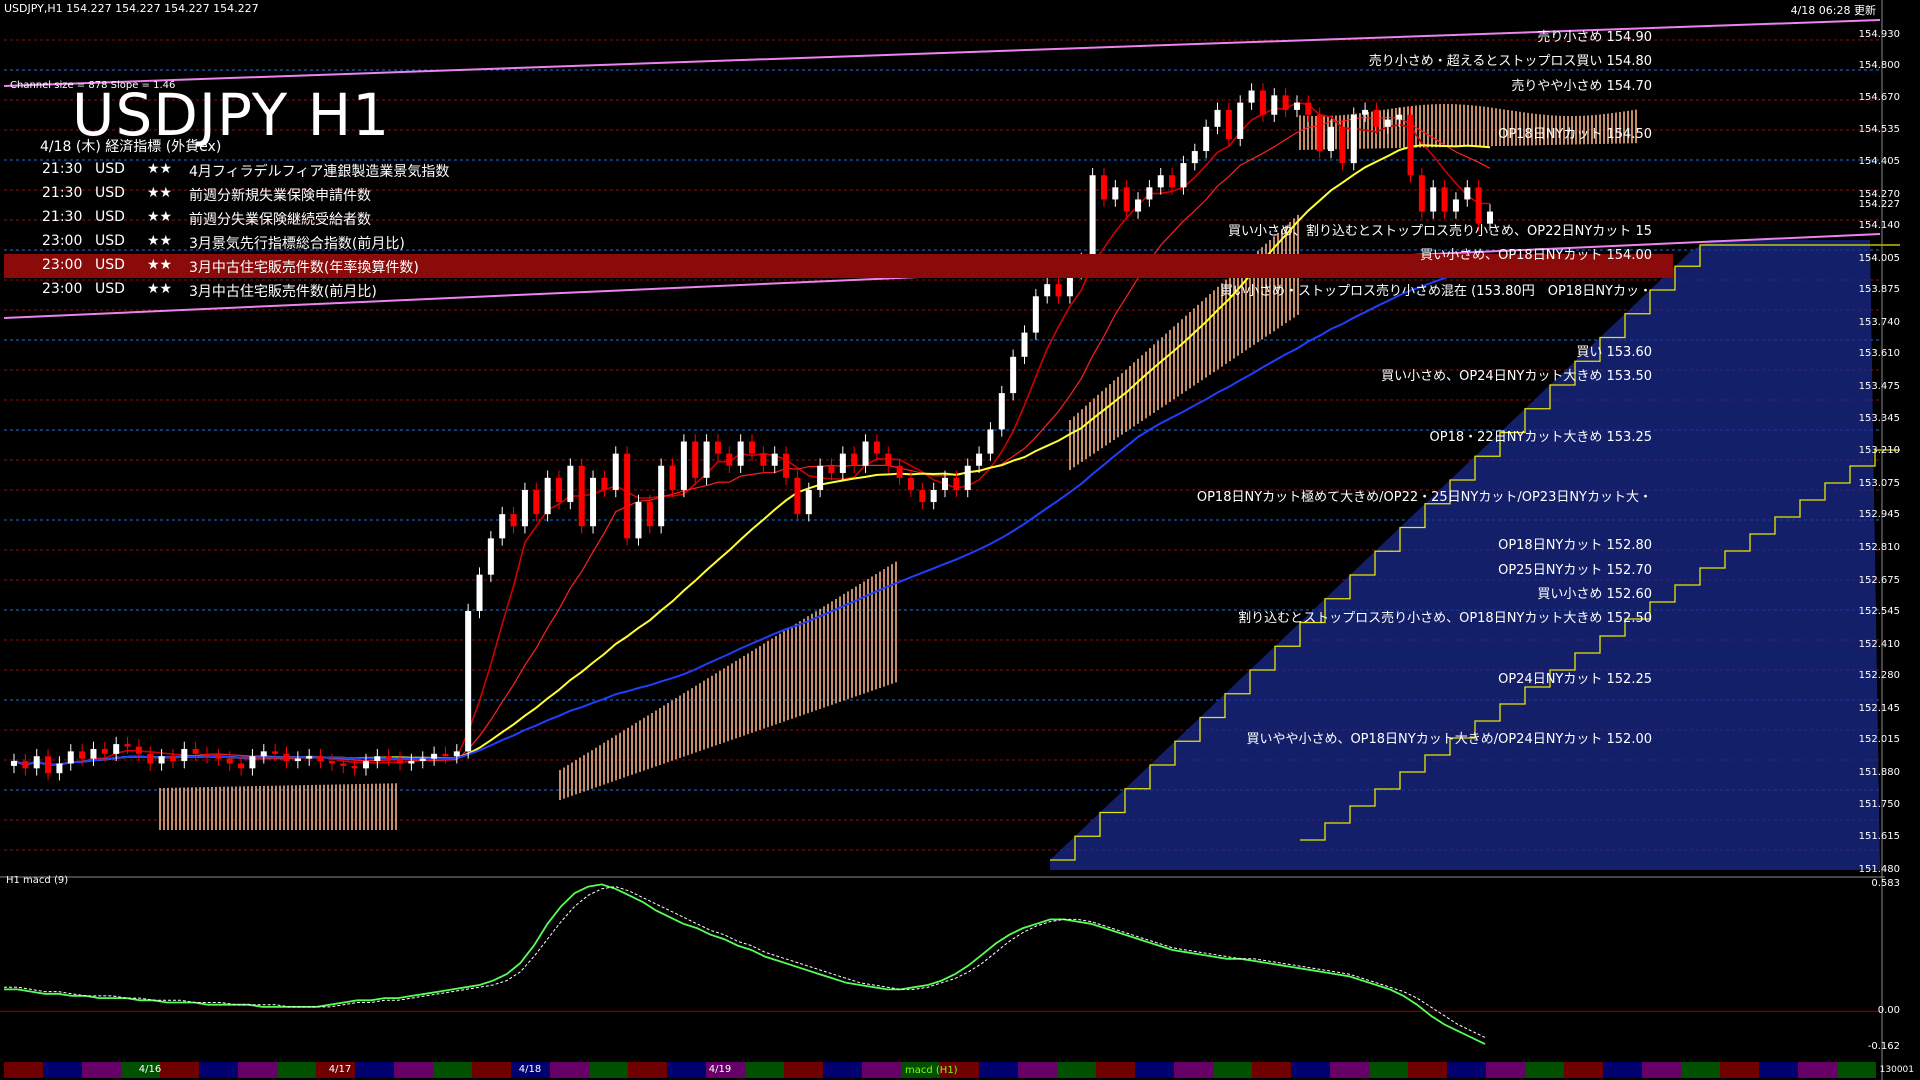  What do you see at coordinates (1879, 161) in the screenshot?
I see `price-tick: 154.405` at bounding box center [1879, 161].